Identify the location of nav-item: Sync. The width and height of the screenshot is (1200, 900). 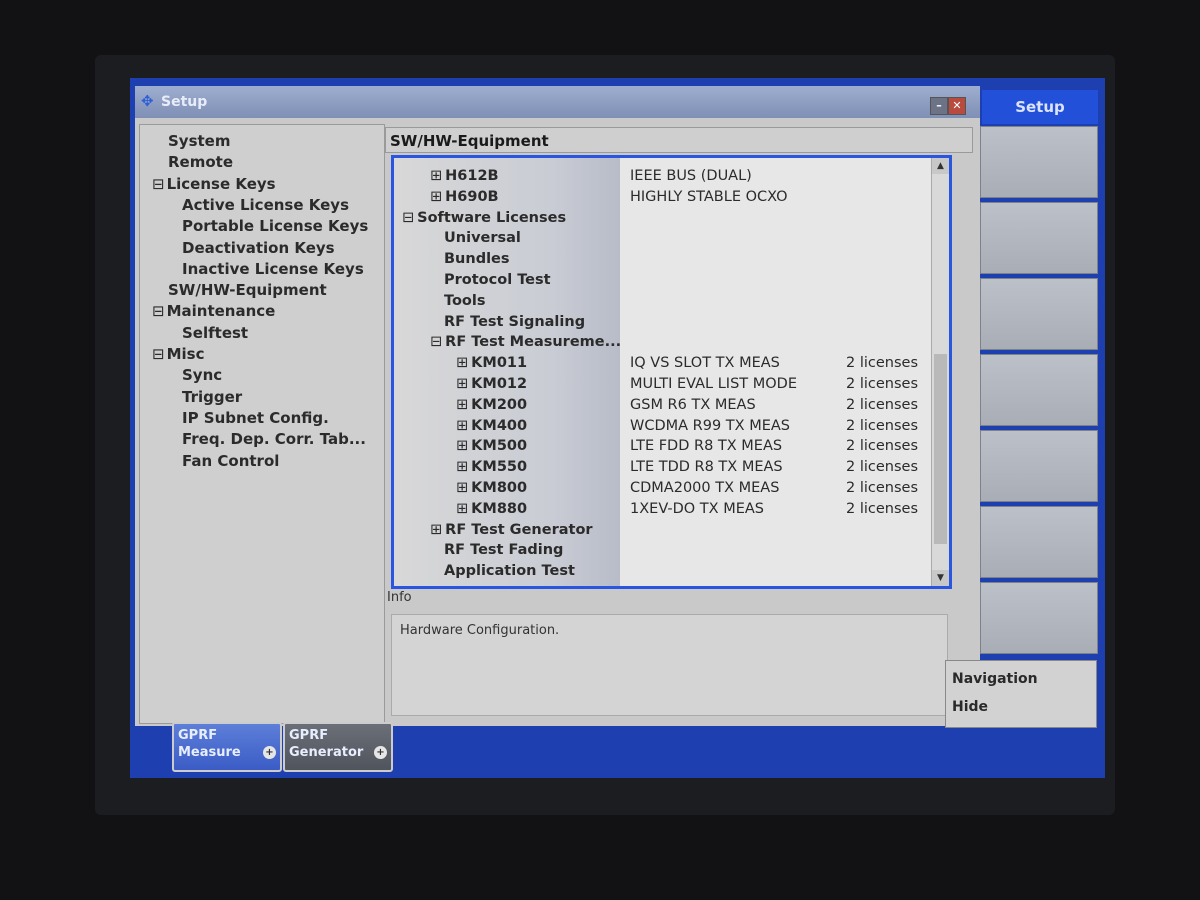
(202, 375).